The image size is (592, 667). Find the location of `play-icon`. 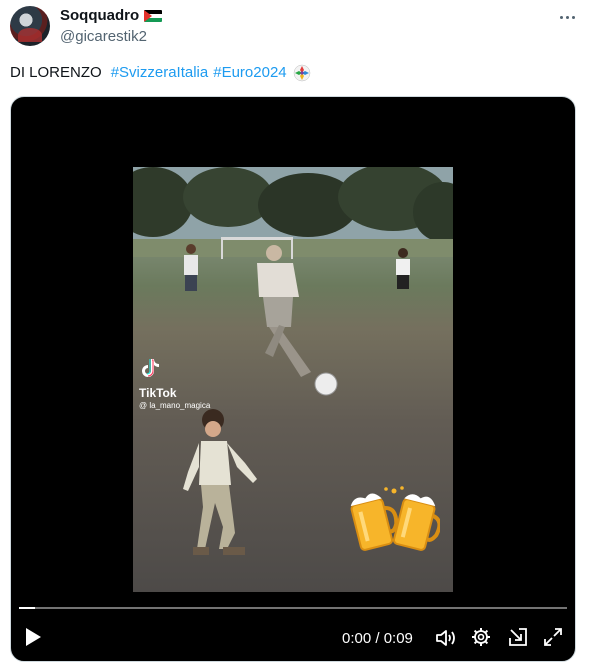

play-icon is located at coordinates (33, 637).